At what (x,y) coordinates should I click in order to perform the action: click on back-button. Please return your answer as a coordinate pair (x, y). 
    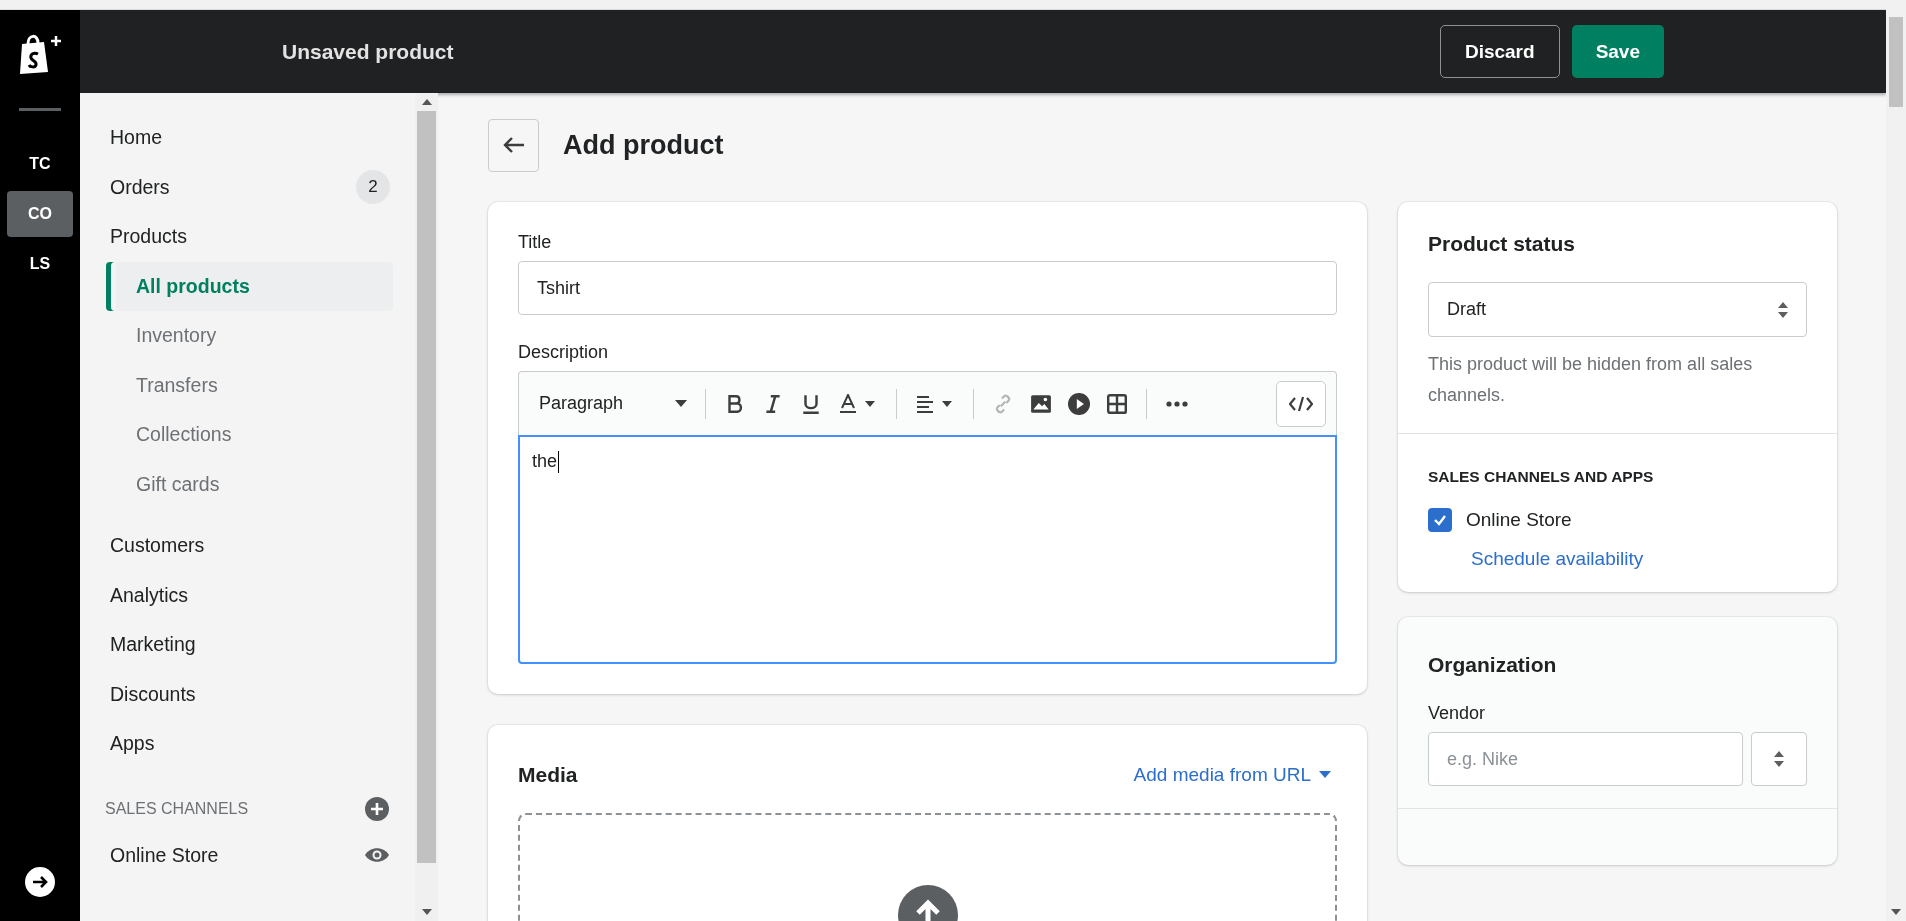
    Looking at the image, I should click on (513, 145).